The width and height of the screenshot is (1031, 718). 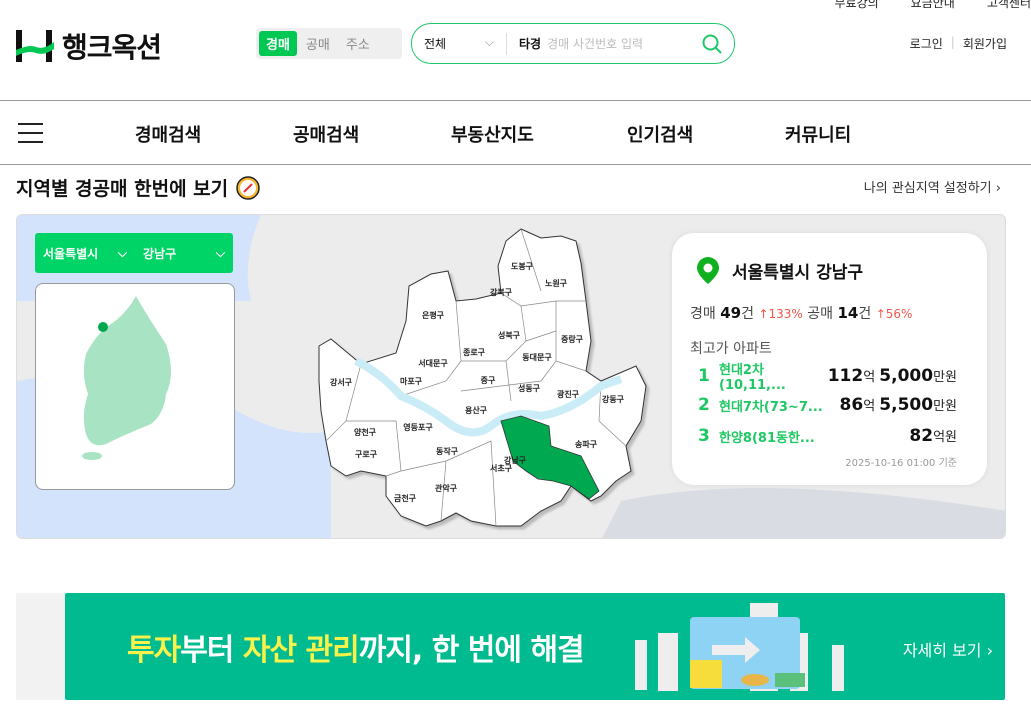 What do you see at coordinates (433, 363) in the screenshot?
I see `district-label: 서대문구` at bounding box center [433, 363].